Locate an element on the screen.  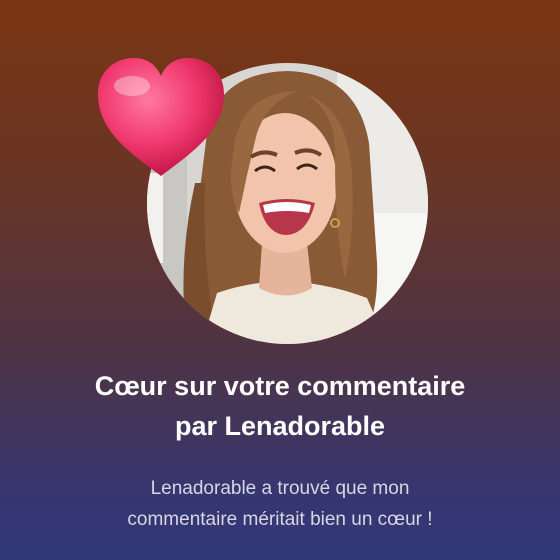
heart-icon is located at coordinates (161, 117).